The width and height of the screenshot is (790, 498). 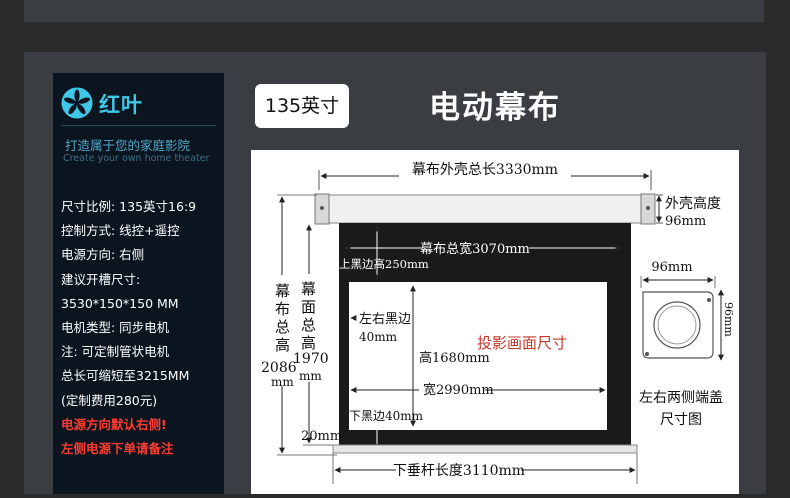 I want to click on spec-line: 电源方向: 右侧, so click(x=103, y=255).